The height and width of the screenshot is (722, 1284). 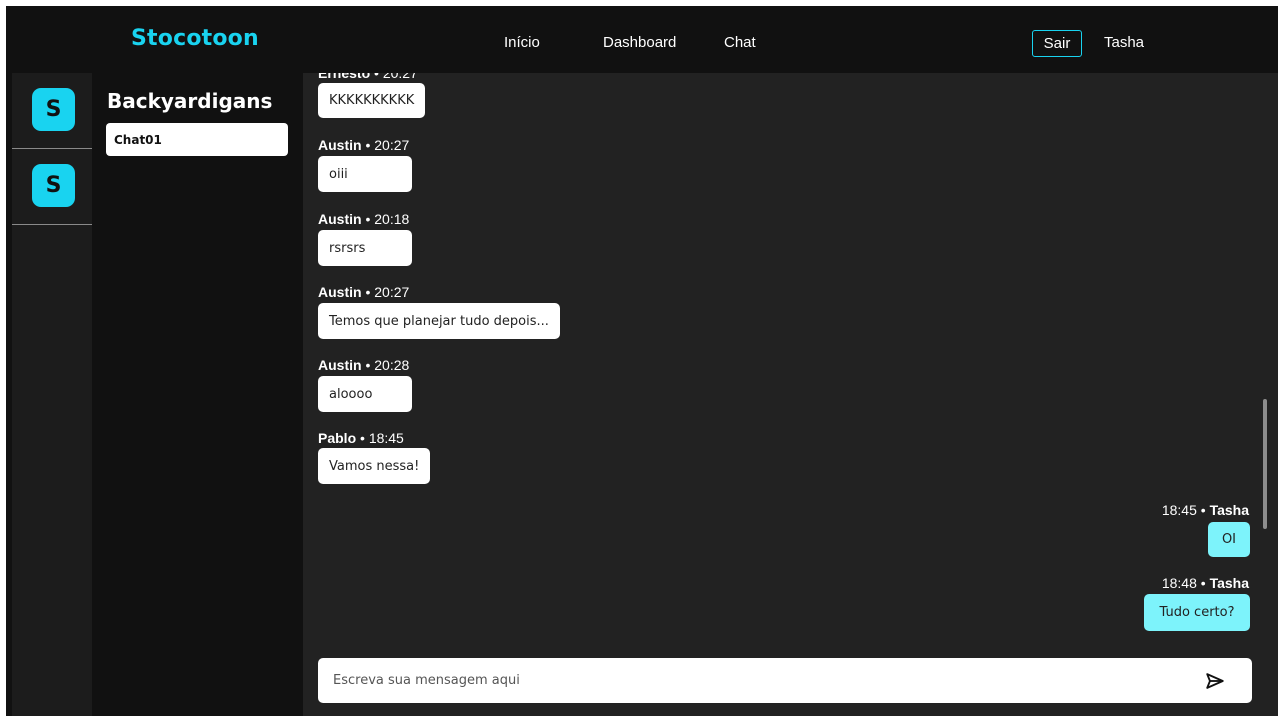 I want to click on message-composer, so click(x=785, y=680).